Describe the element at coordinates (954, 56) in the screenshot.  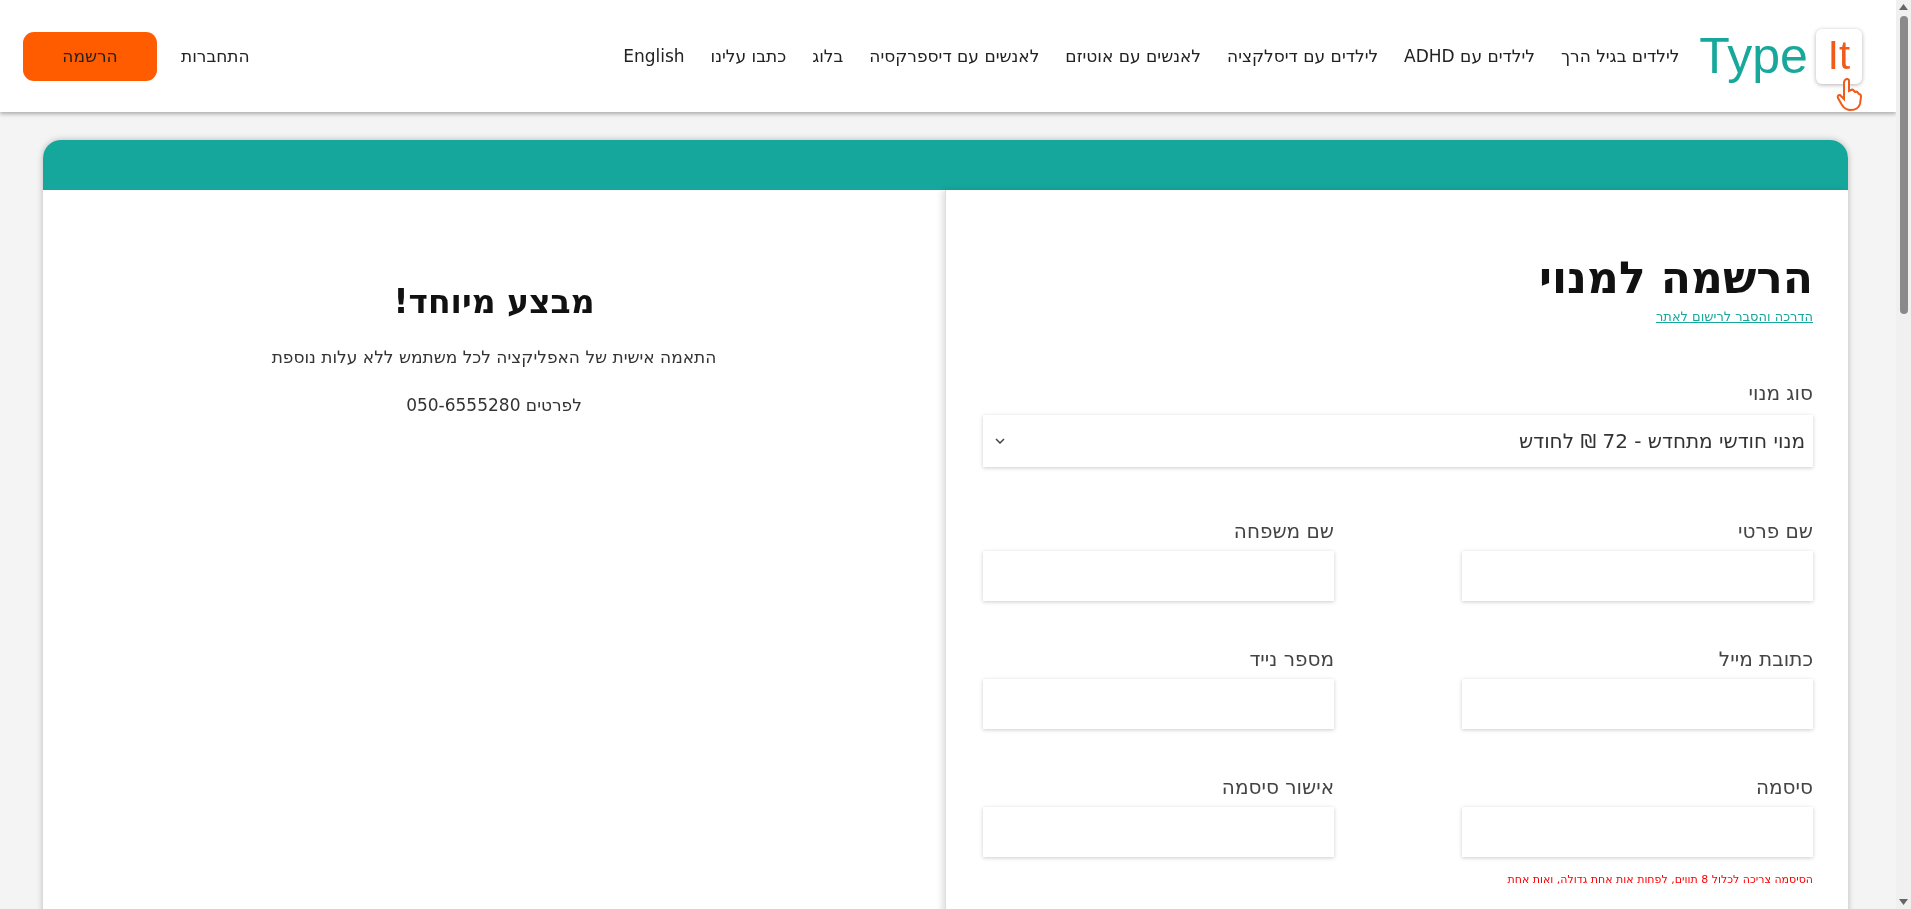
I see `nav-link: לאנשים עם דיספרקסיה` at that location.